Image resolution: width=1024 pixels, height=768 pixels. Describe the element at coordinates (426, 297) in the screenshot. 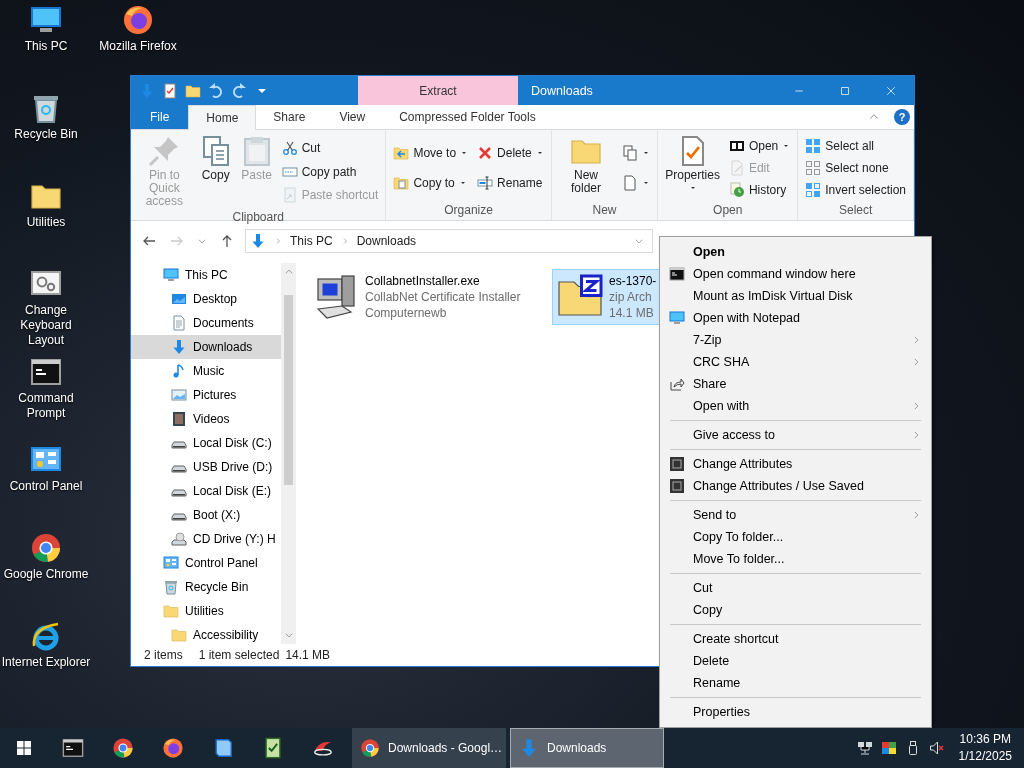

I see `file-item: CollabnetInstaller.exe CollabNet Certificate Installer Computernewb` at that location.